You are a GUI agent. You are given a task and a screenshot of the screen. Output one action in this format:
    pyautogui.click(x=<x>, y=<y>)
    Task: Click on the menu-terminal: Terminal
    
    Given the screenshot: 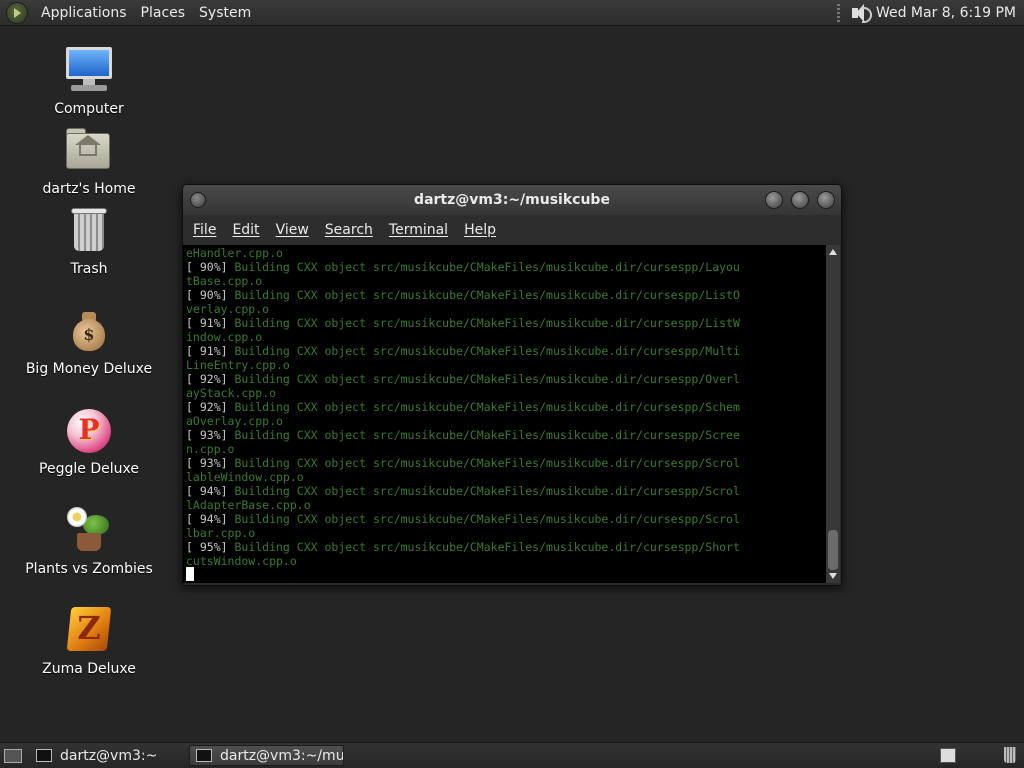 What is the action you would take?
    pyautogui.click(x=418, y=230)
    